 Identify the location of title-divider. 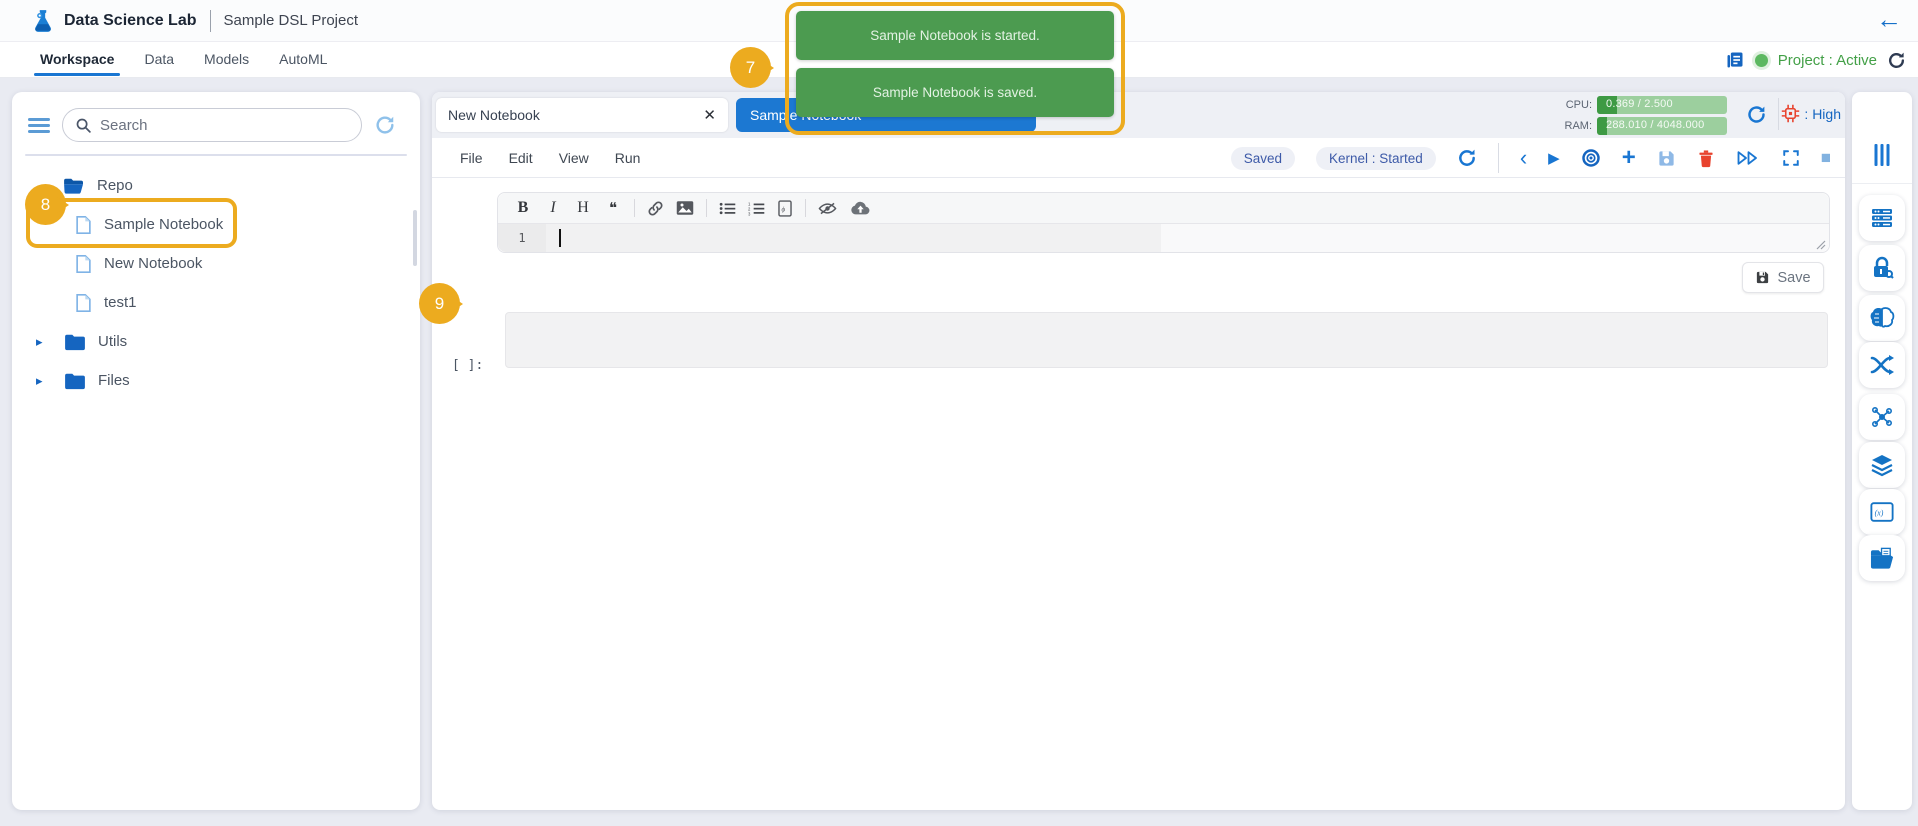
(210, 20).